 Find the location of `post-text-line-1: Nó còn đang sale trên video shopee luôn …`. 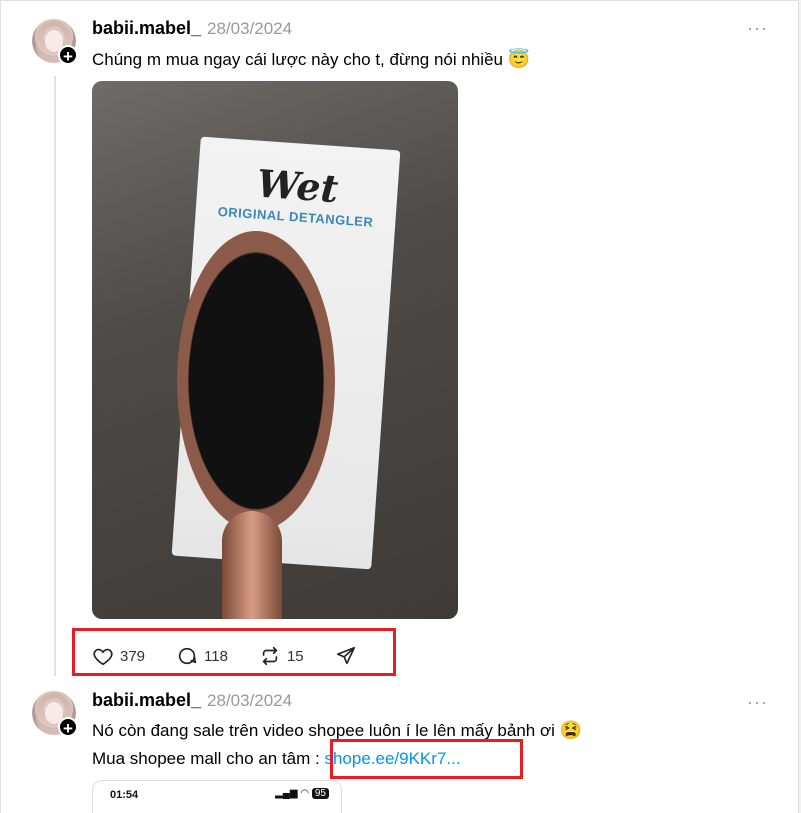

post-text-line-1: Nó còn đang sale trên video shopee luôn … is located at coordinates (337, 730).